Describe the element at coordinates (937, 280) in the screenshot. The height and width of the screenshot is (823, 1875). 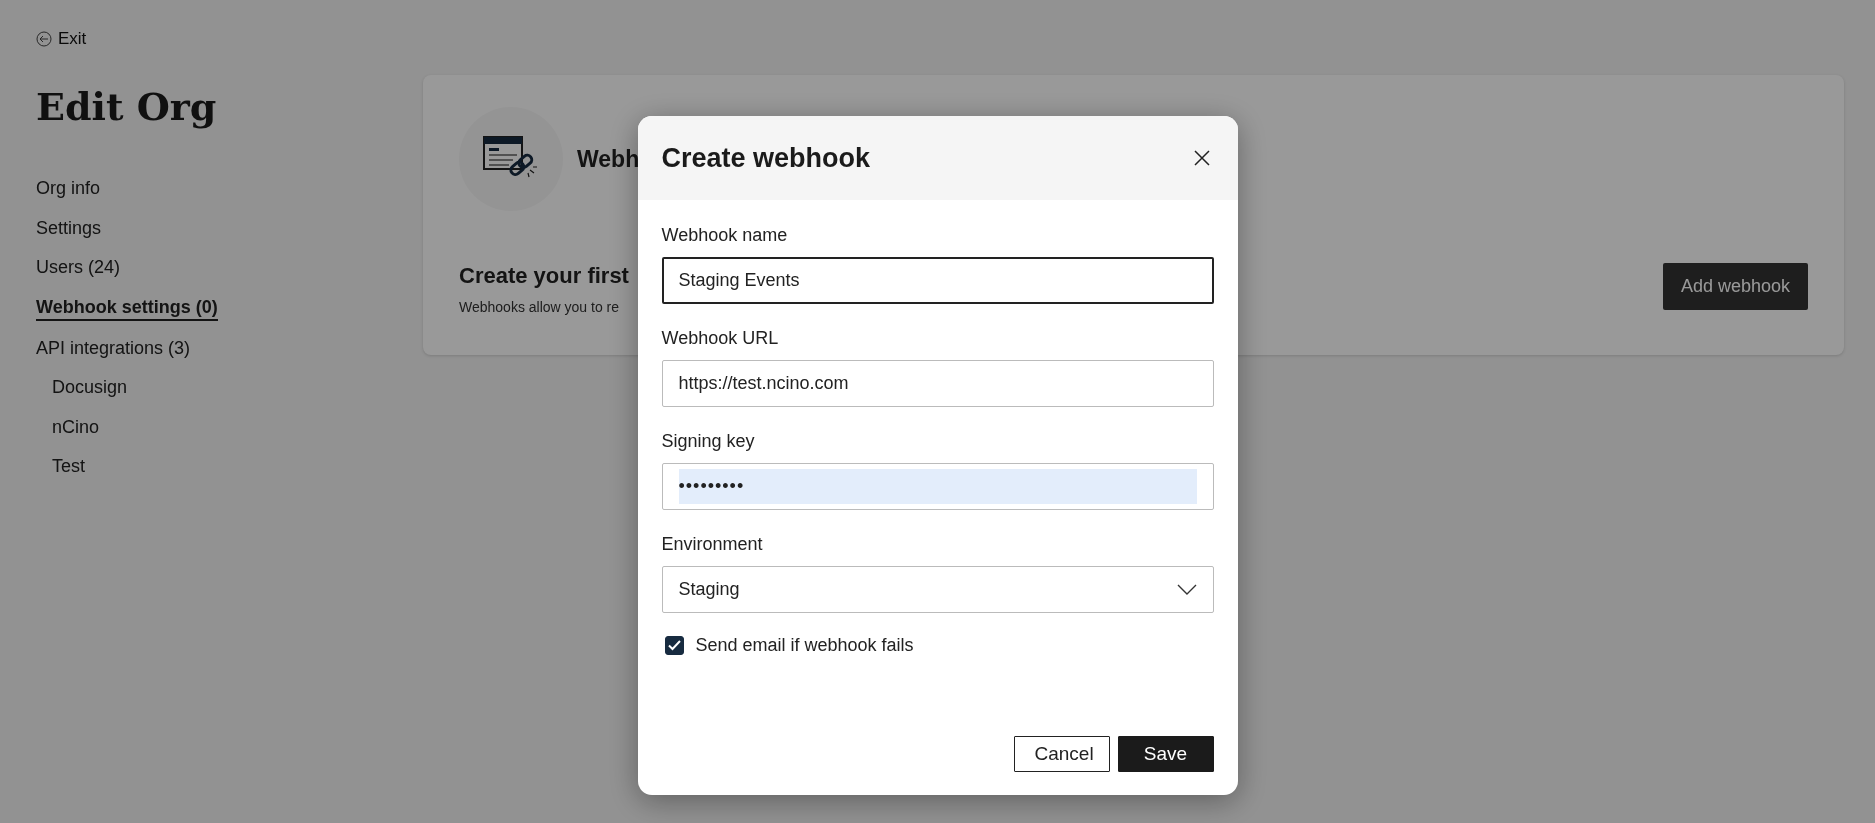
I see `input-field: Staging Events` at that location.